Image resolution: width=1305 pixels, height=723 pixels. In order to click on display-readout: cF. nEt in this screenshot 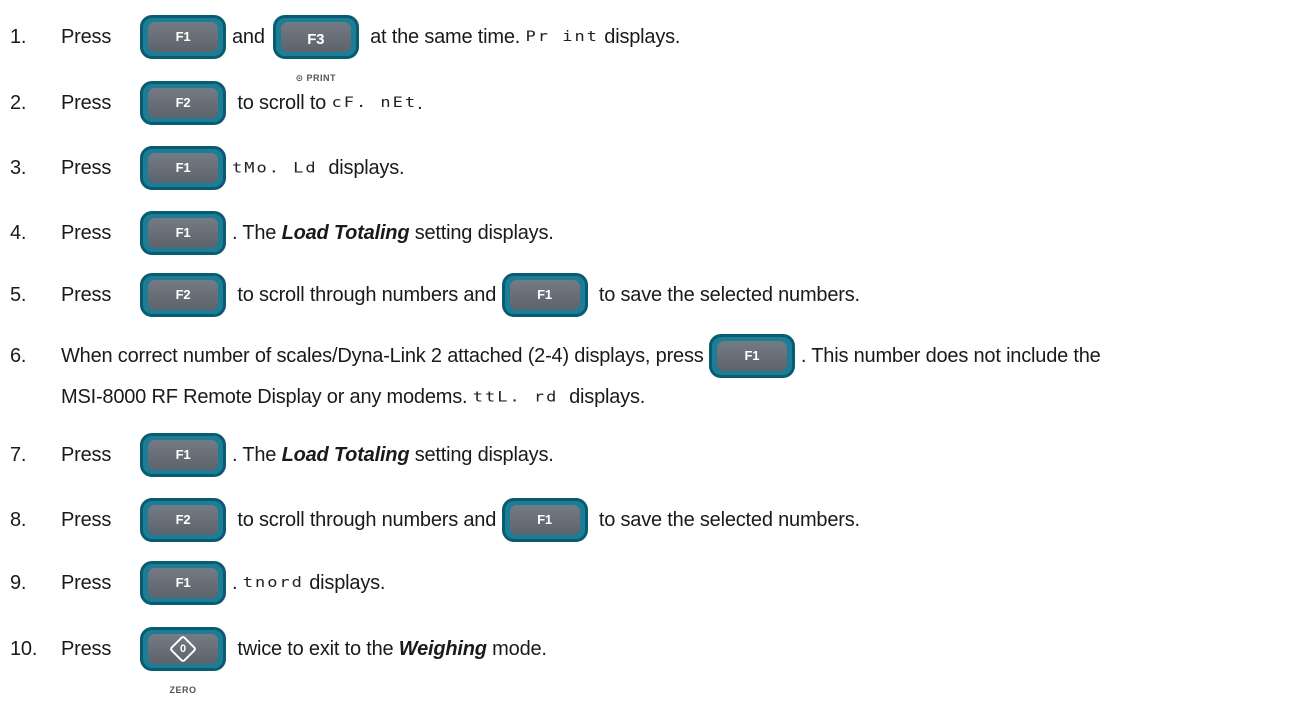, I will do `click(374, 103)`.